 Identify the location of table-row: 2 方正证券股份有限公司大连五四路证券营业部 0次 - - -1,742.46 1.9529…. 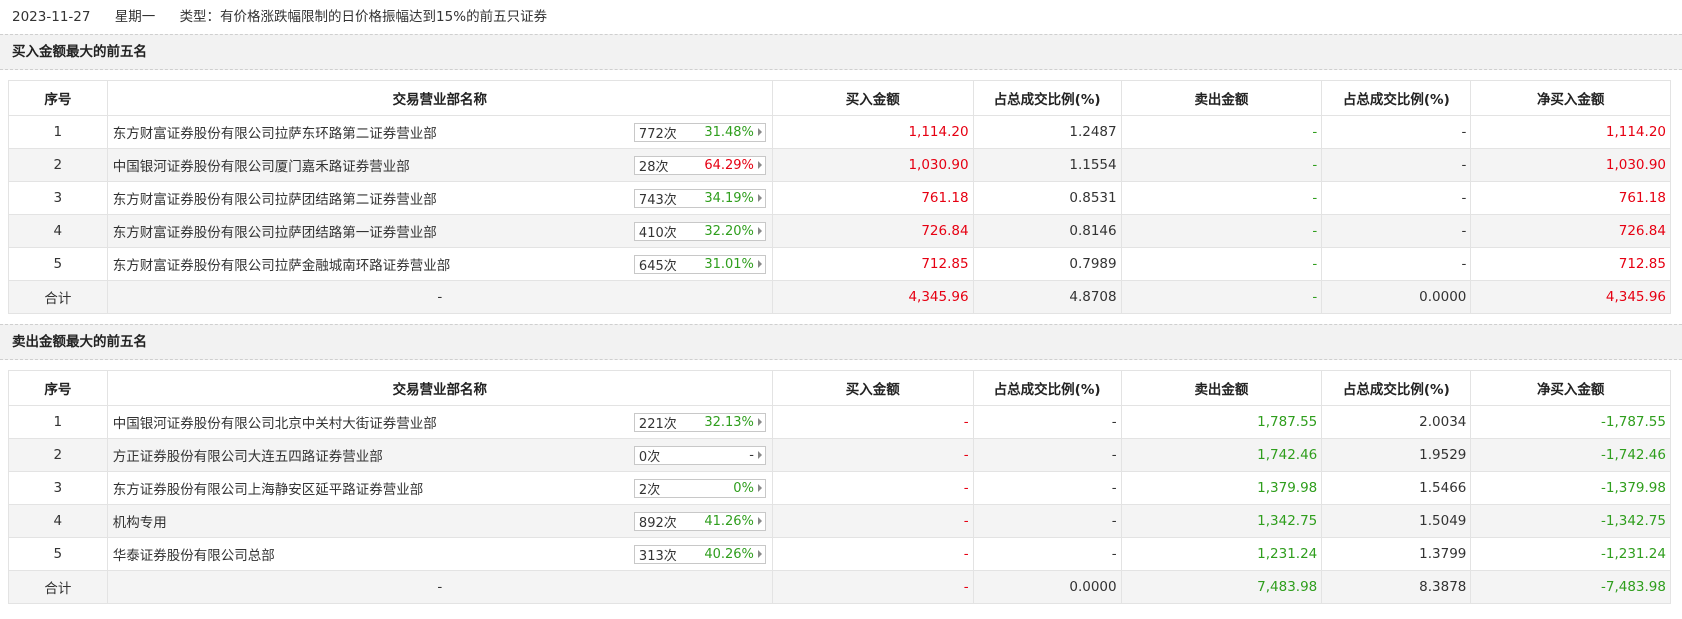
(839, 455).